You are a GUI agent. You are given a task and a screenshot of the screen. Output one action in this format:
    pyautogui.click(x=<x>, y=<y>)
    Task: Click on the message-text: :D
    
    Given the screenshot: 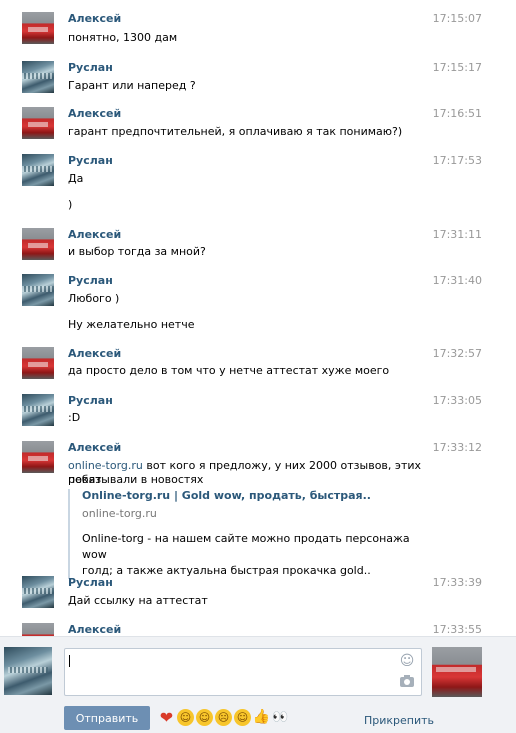 What is the action you would take?
    pyautogui.click(x=74, y=417)
    